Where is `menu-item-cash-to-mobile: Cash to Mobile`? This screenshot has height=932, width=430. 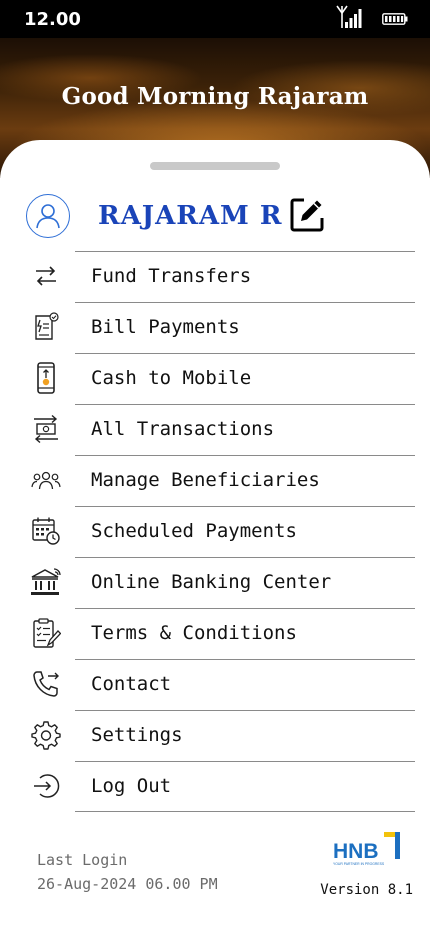
menu-item-cash-to-mobile: Cash to Mobile is located at coordinates (215, 378).